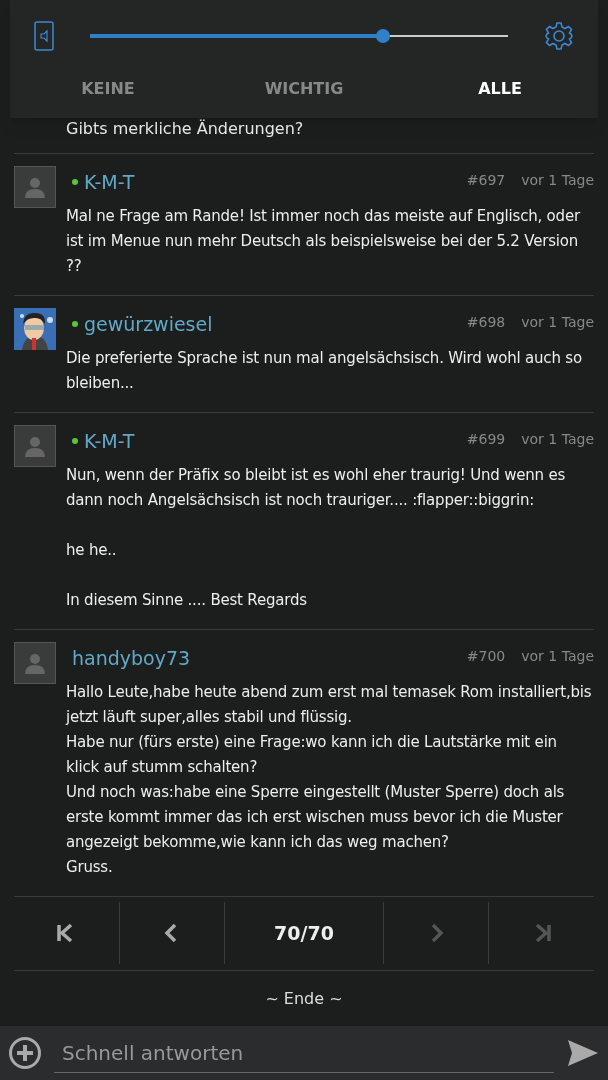  I want to click on post-number: #697, so click(486, 180).